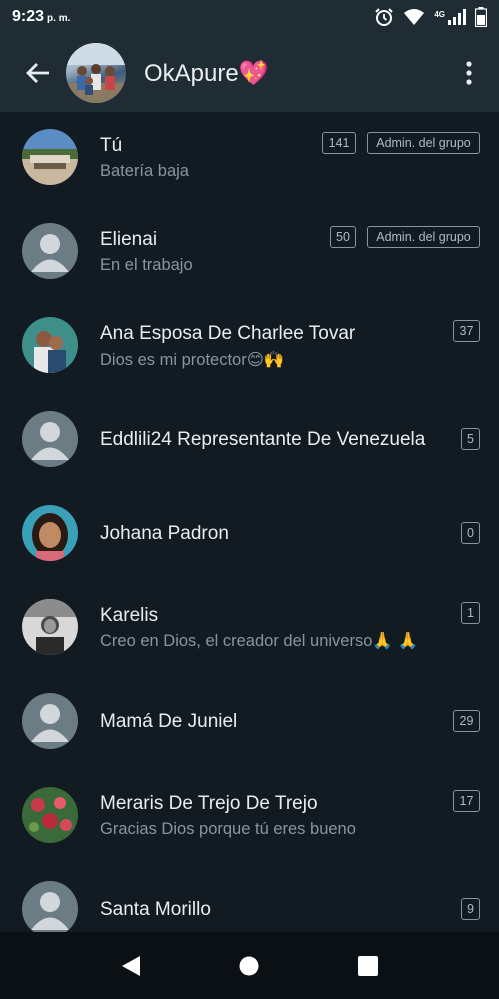  I want to click on member-name: Elienai, so click(129, 239).